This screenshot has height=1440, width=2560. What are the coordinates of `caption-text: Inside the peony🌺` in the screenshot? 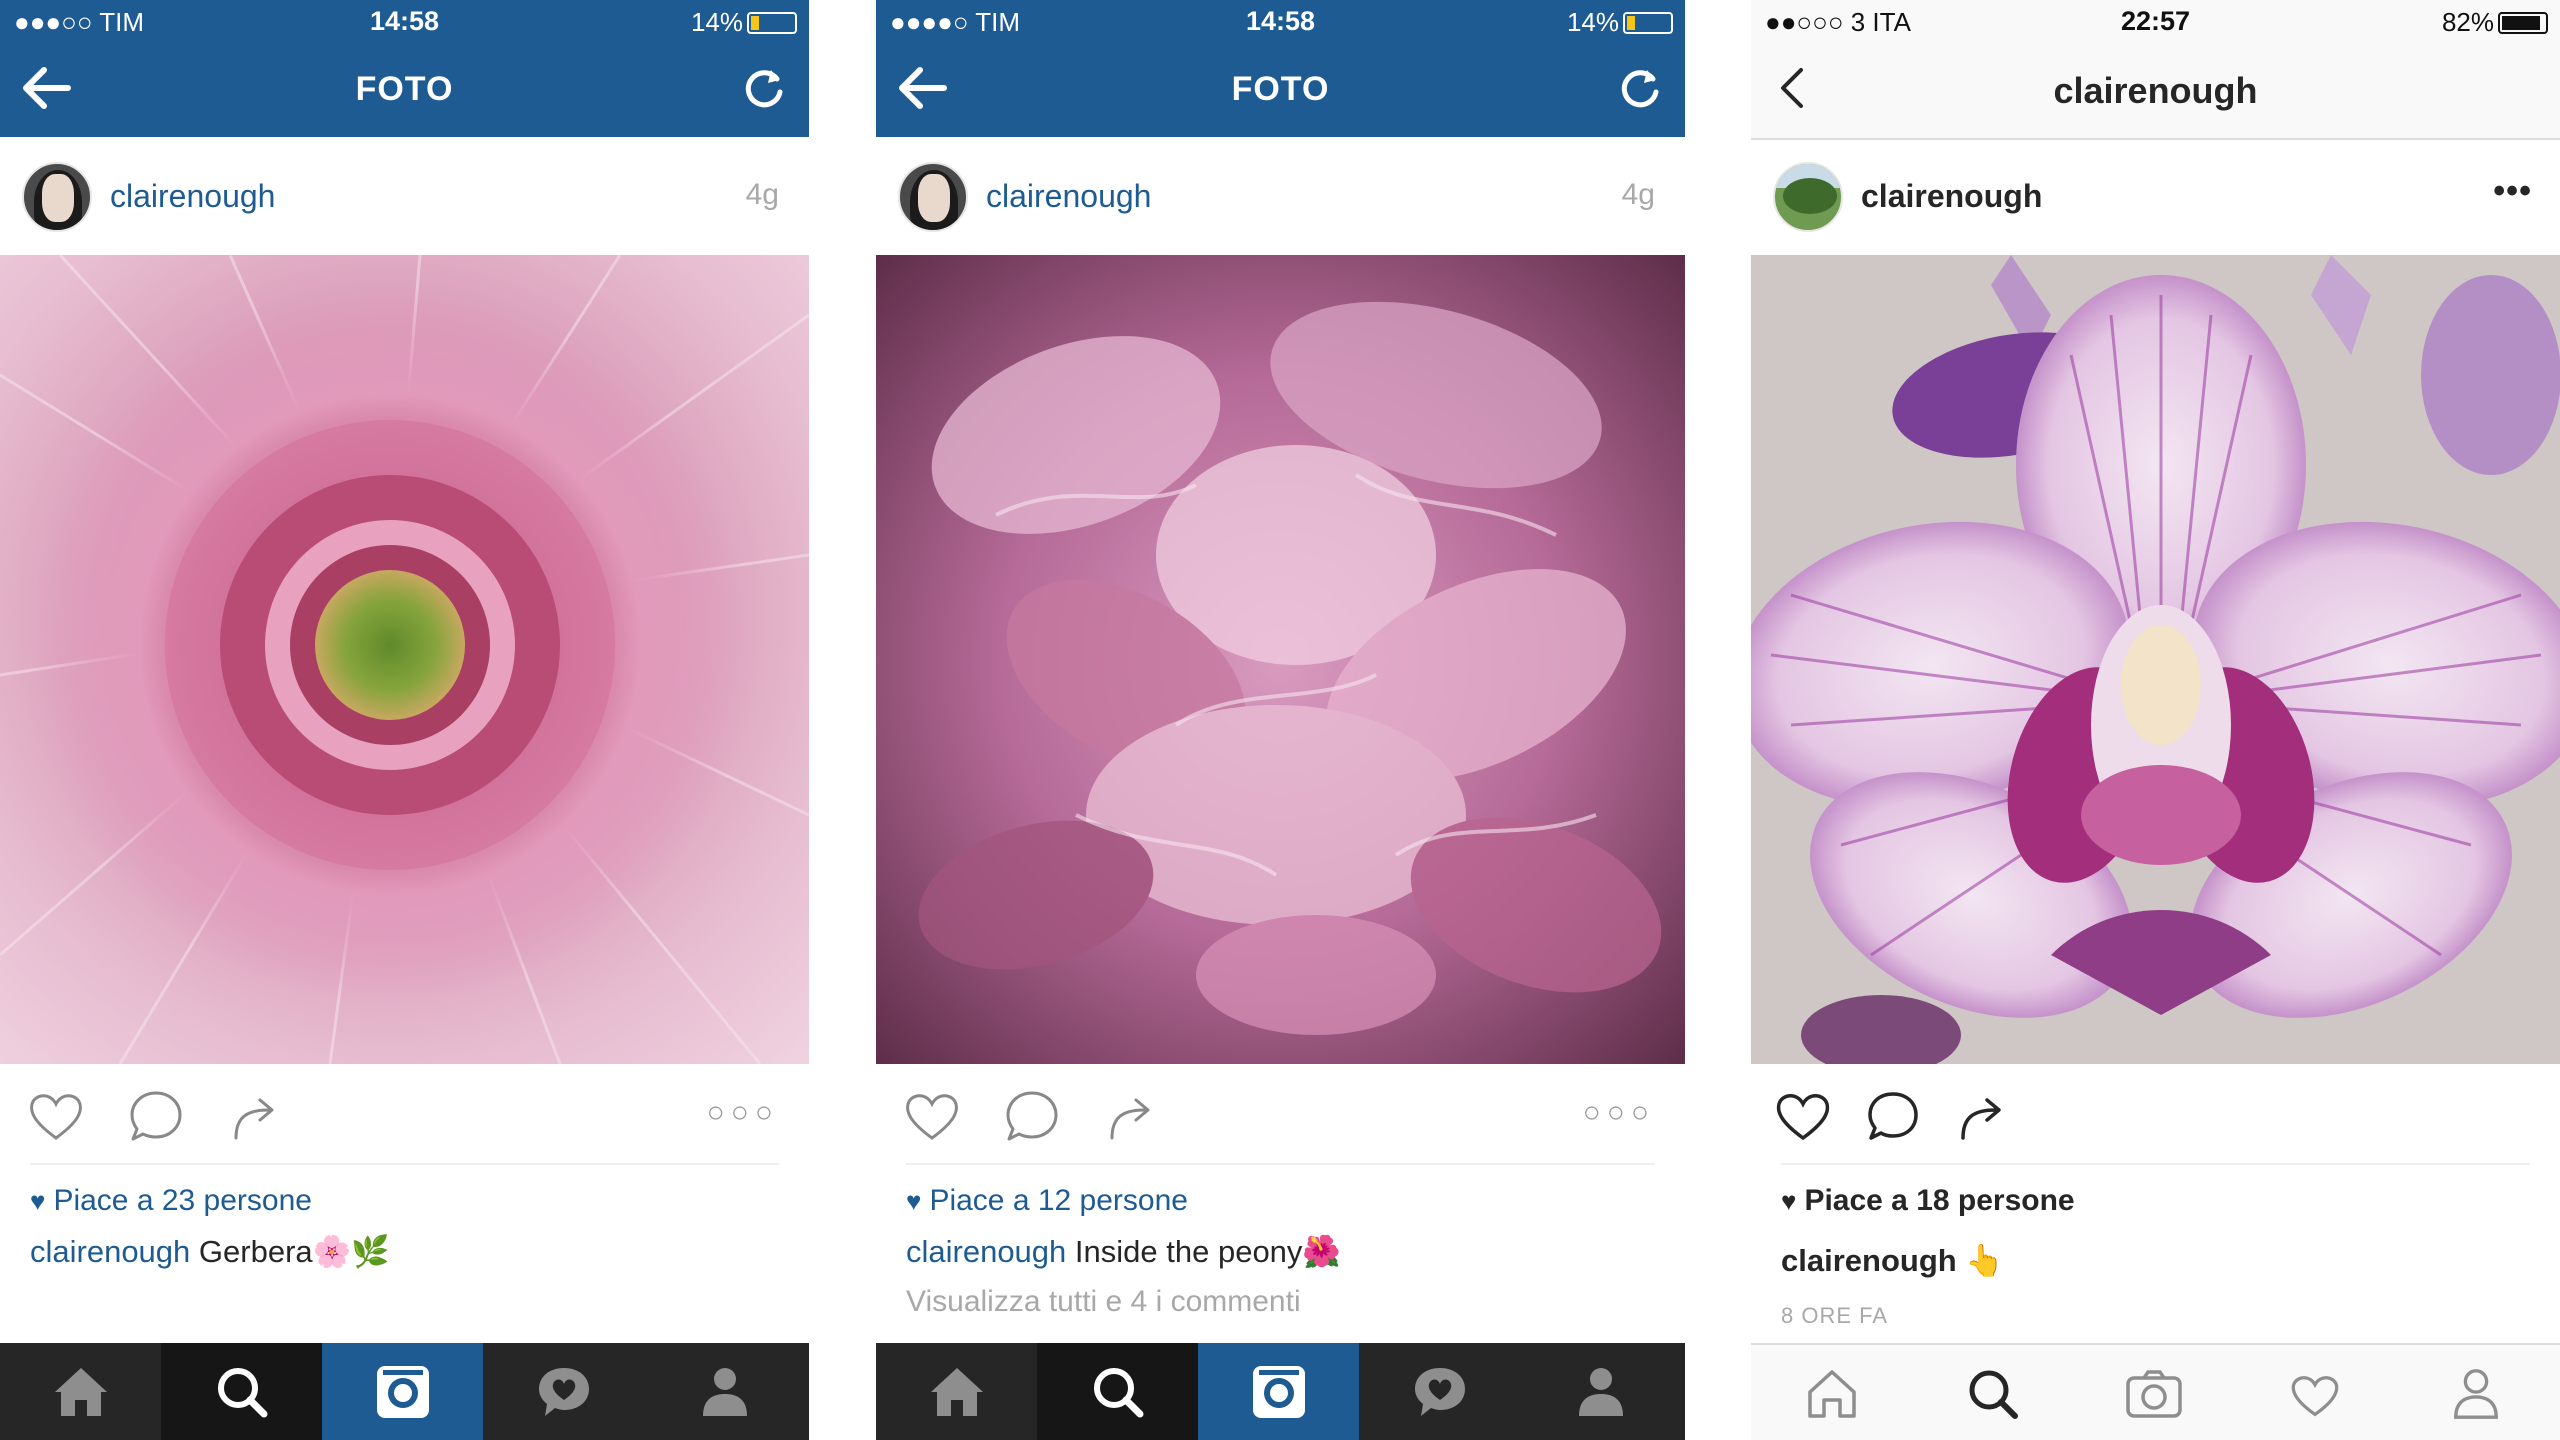 It's located at (1208, 1251).